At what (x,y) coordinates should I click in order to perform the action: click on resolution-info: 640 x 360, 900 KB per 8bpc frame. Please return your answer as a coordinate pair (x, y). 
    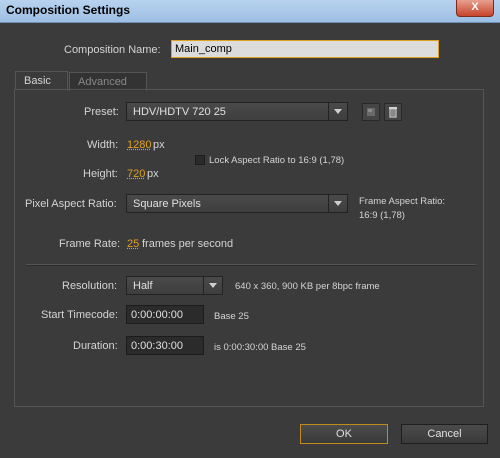
    Looking at the image, I should click on (307, 286).